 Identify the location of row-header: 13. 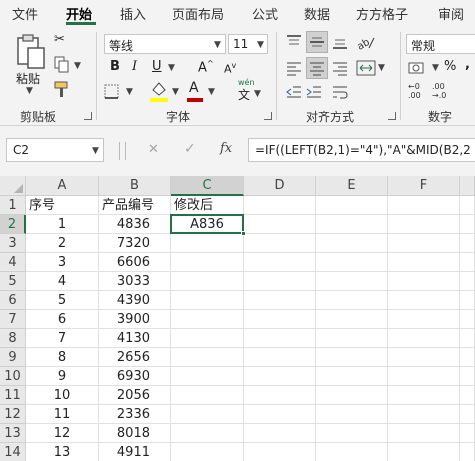
(13, 433).